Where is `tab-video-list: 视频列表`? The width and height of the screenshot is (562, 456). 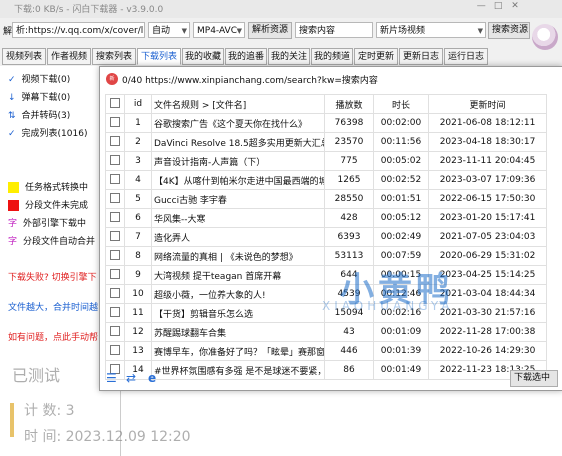 tab-video-list: 视频列表 is located at coordinates (24, 56).